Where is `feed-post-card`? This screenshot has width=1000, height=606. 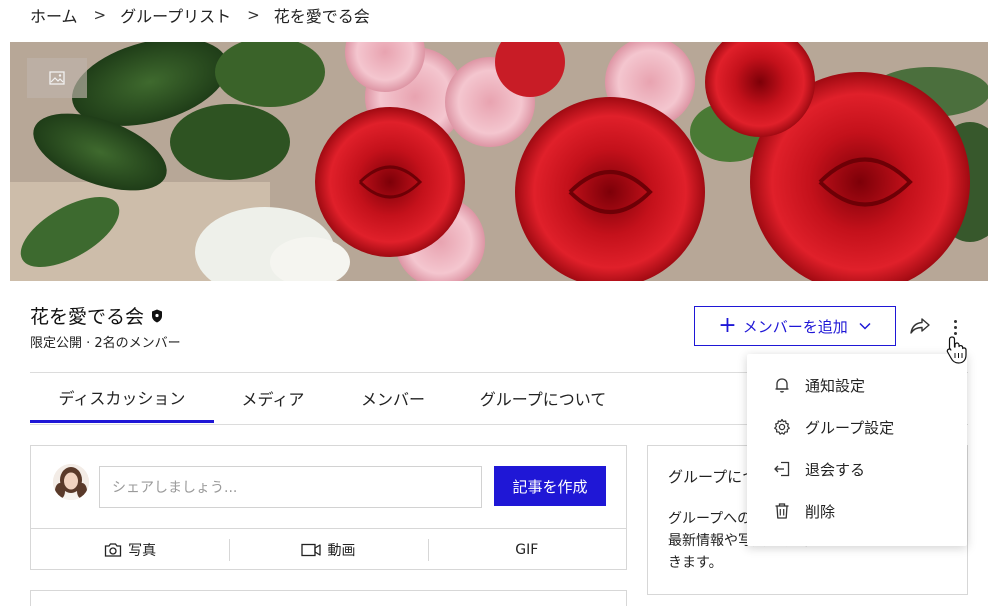
feed-post-card is located at coordinates (328, 598).